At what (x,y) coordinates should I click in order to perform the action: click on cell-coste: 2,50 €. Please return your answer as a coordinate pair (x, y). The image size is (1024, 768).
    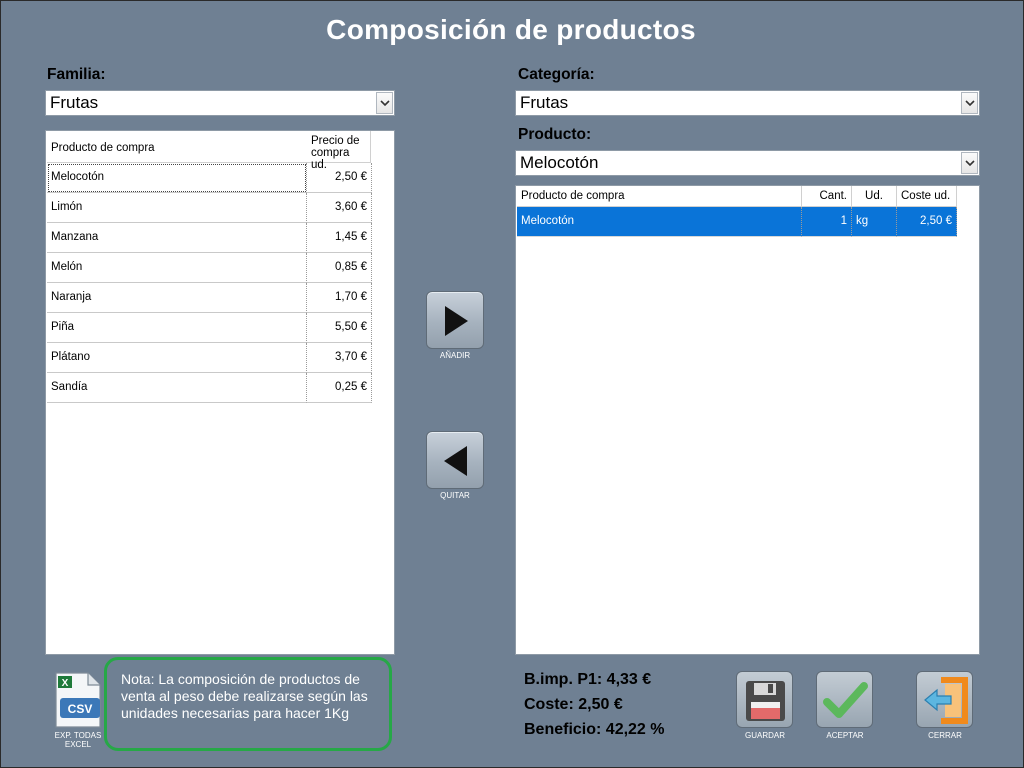
    Looking at the image, I should click on (927, 222).